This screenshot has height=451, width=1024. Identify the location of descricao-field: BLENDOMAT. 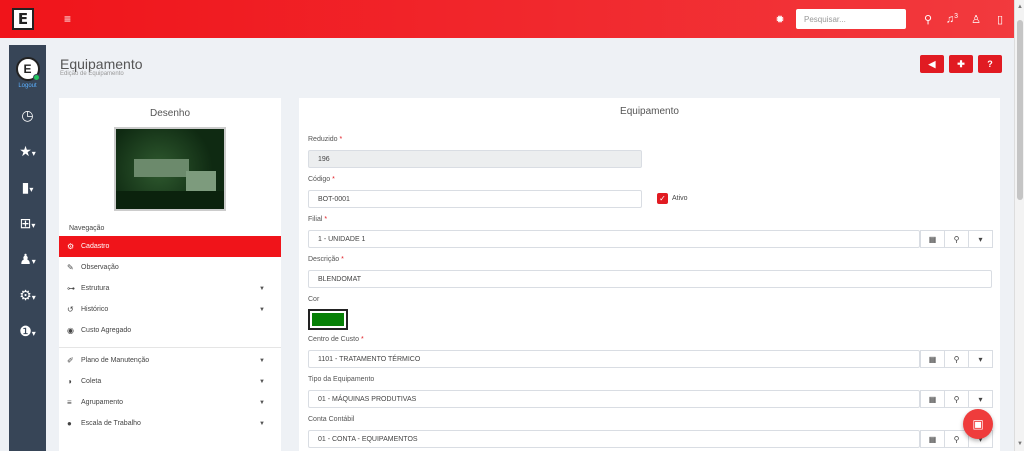
(650, 279).